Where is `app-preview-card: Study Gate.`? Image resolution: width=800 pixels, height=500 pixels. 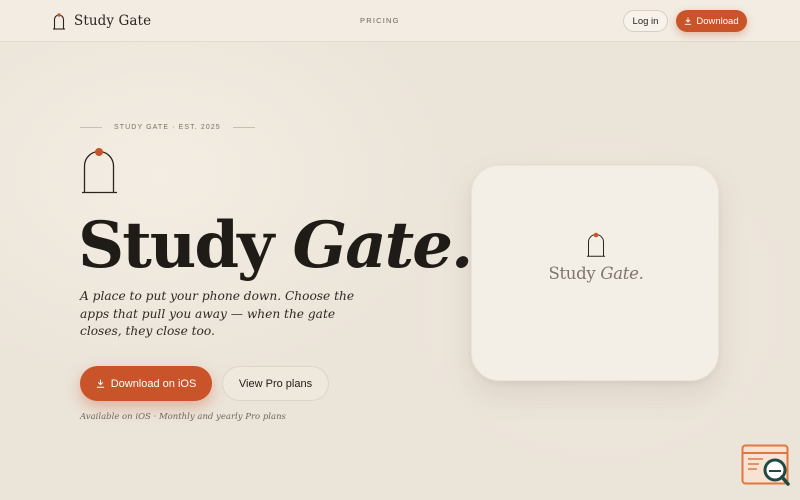
app-preview-card: Study Gate. is located at coordinates (595, 273).